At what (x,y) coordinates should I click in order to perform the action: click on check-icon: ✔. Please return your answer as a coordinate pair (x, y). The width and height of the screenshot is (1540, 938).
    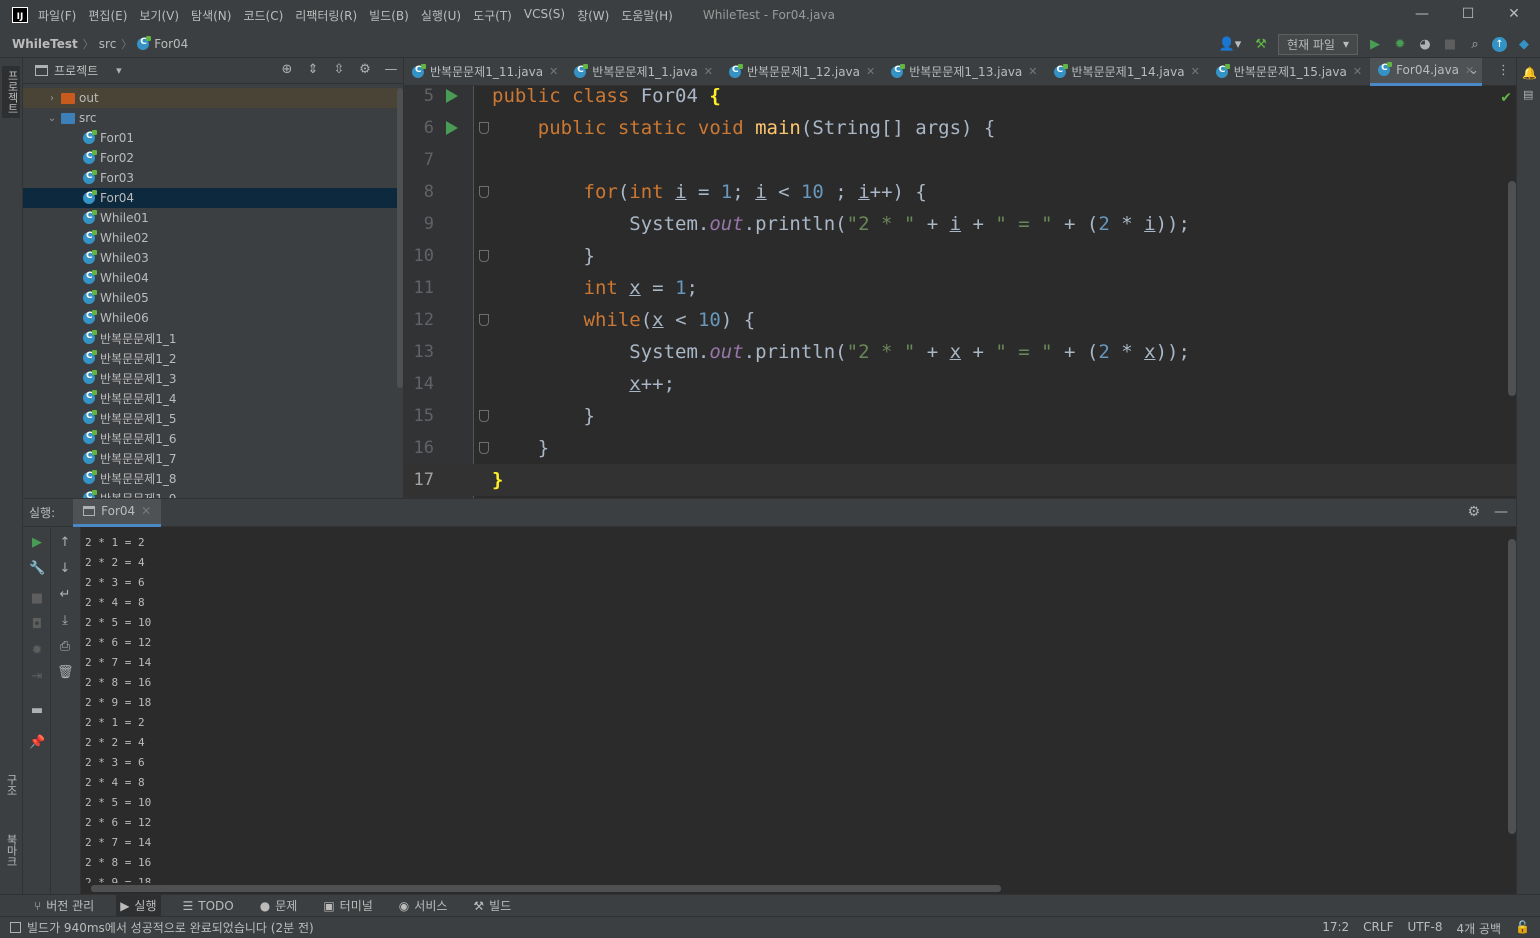
    Looking at the image, I should click on (1506, 98).